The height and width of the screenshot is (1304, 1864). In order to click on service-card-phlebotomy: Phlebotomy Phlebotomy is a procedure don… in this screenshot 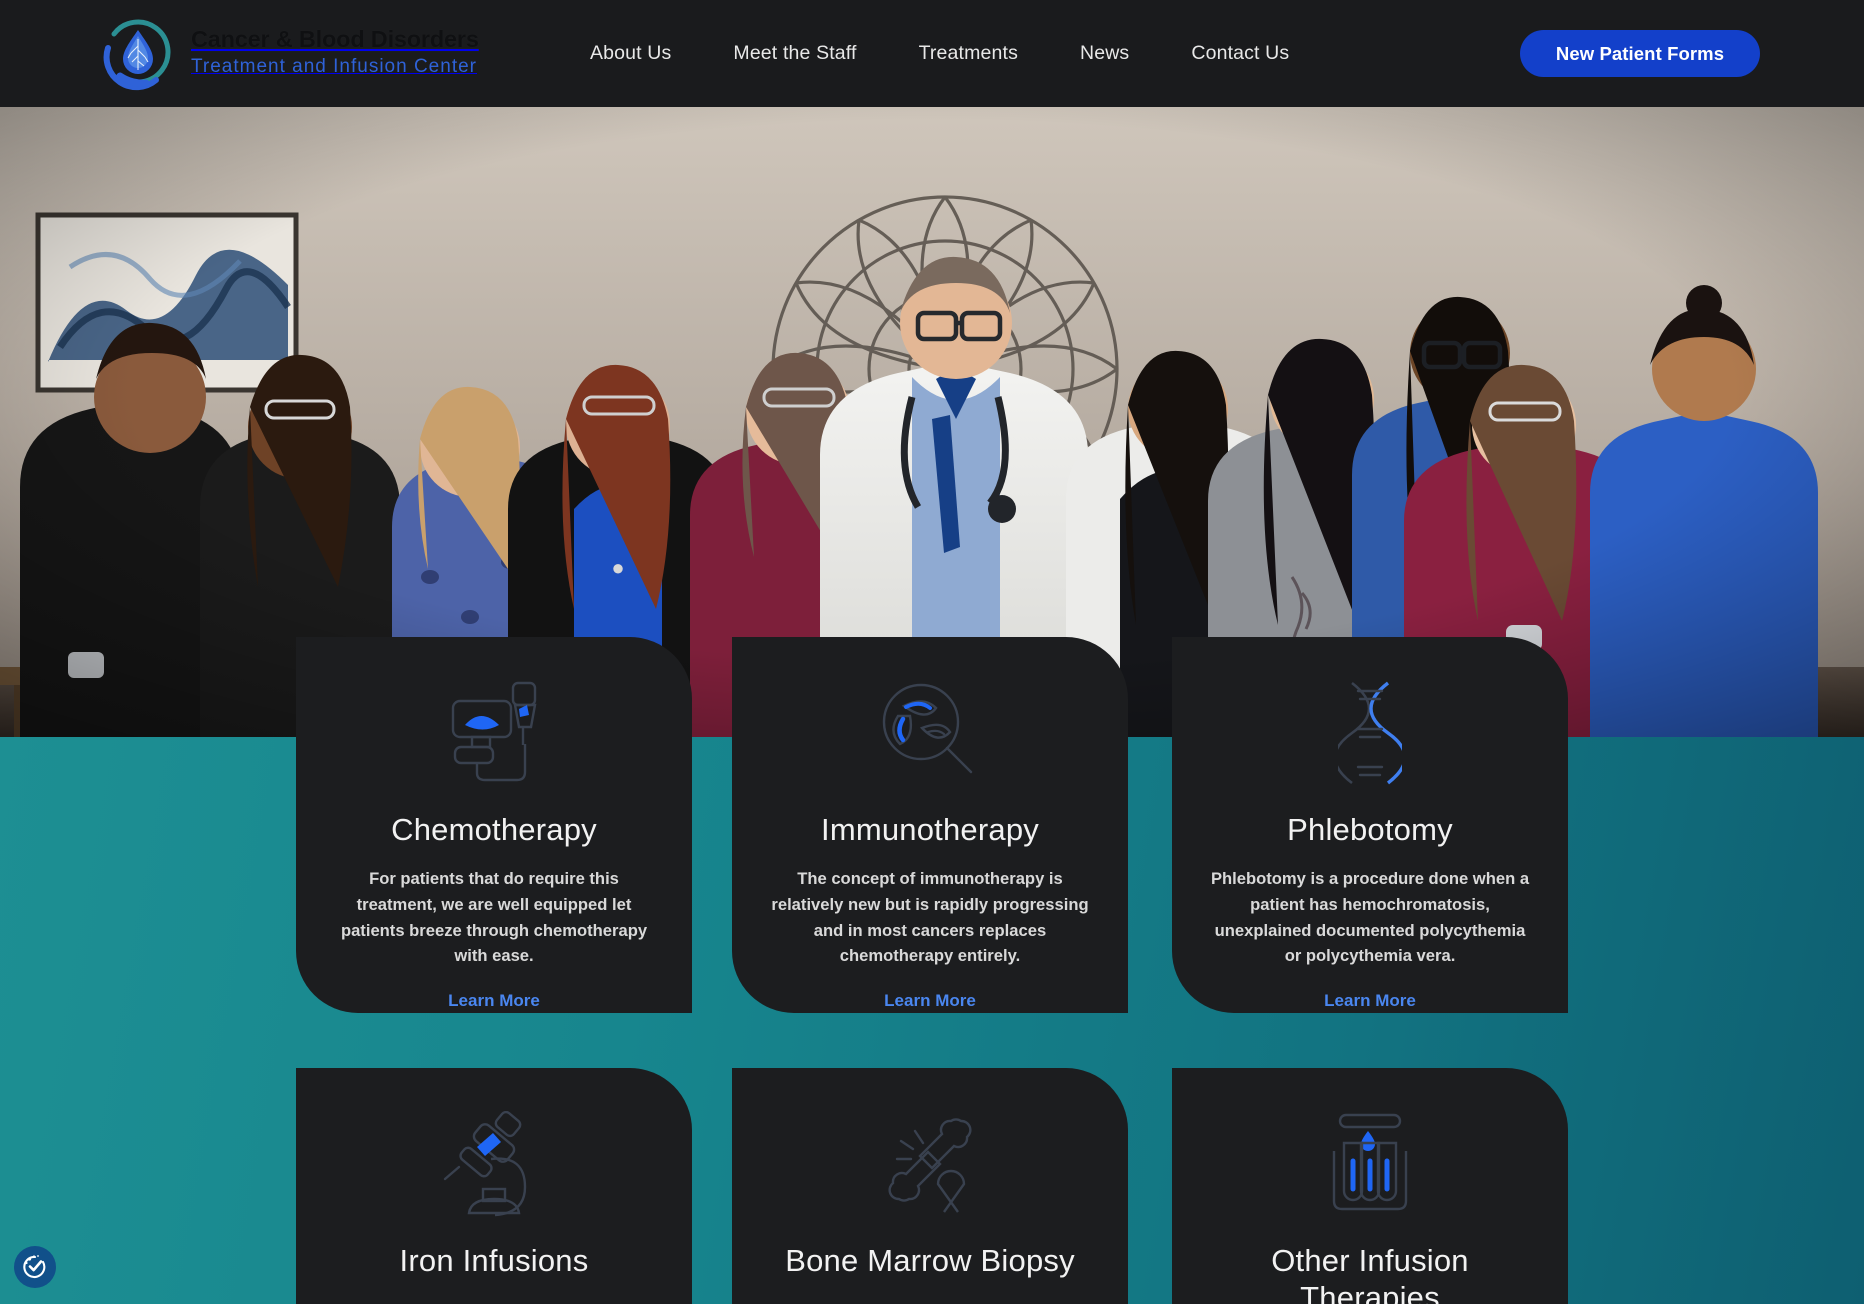, I will do `click(1370, 825)`.